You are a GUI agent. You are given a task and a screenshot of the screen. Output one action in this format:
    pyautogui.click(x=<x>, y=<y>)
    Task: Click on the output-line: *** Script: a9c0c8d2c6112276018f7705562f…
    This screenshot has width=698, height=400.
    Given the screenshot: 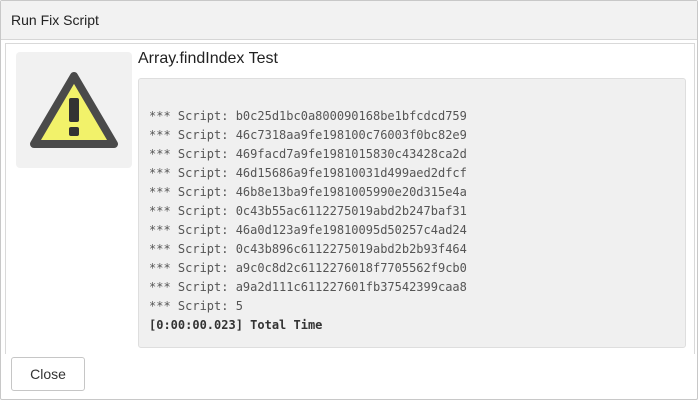 What is the action you would take?
    pyautogui.click(x=308, y=268)
    